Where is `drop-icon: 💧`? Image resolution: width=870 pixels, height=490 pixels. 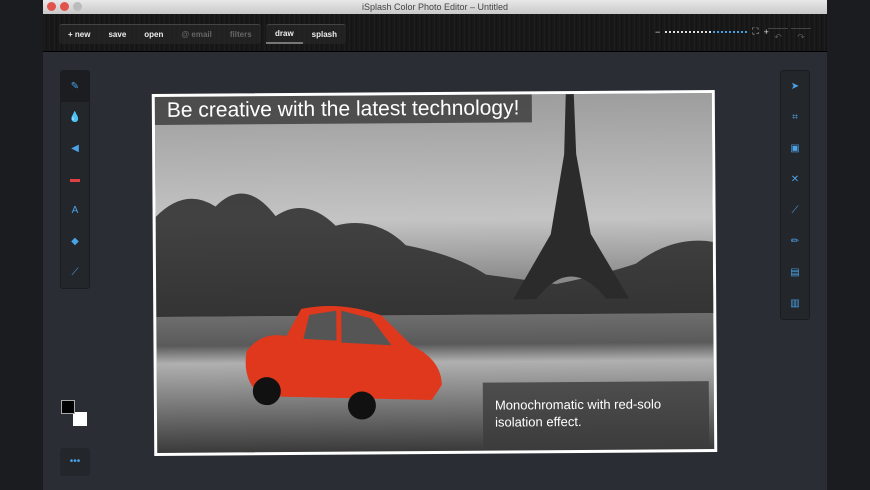 drop-icon: 💧 is located at coordinates (75, 117).